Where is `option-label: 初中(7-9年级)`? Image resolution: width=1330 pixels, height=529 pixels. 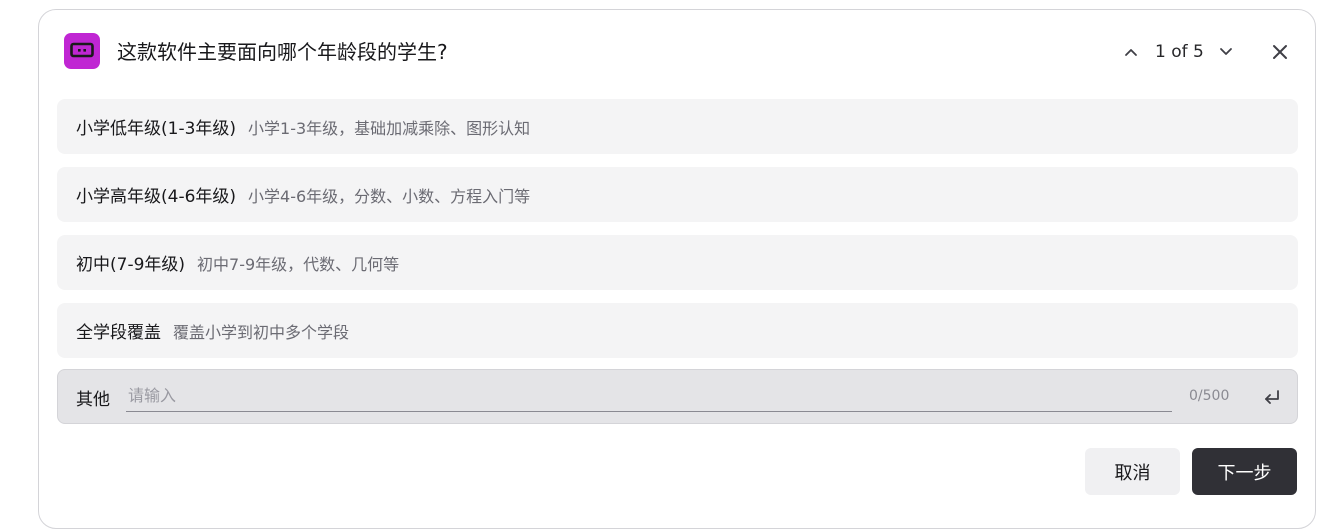
option-label: 初中(7-9年级) is located at coordinates (131, 265).